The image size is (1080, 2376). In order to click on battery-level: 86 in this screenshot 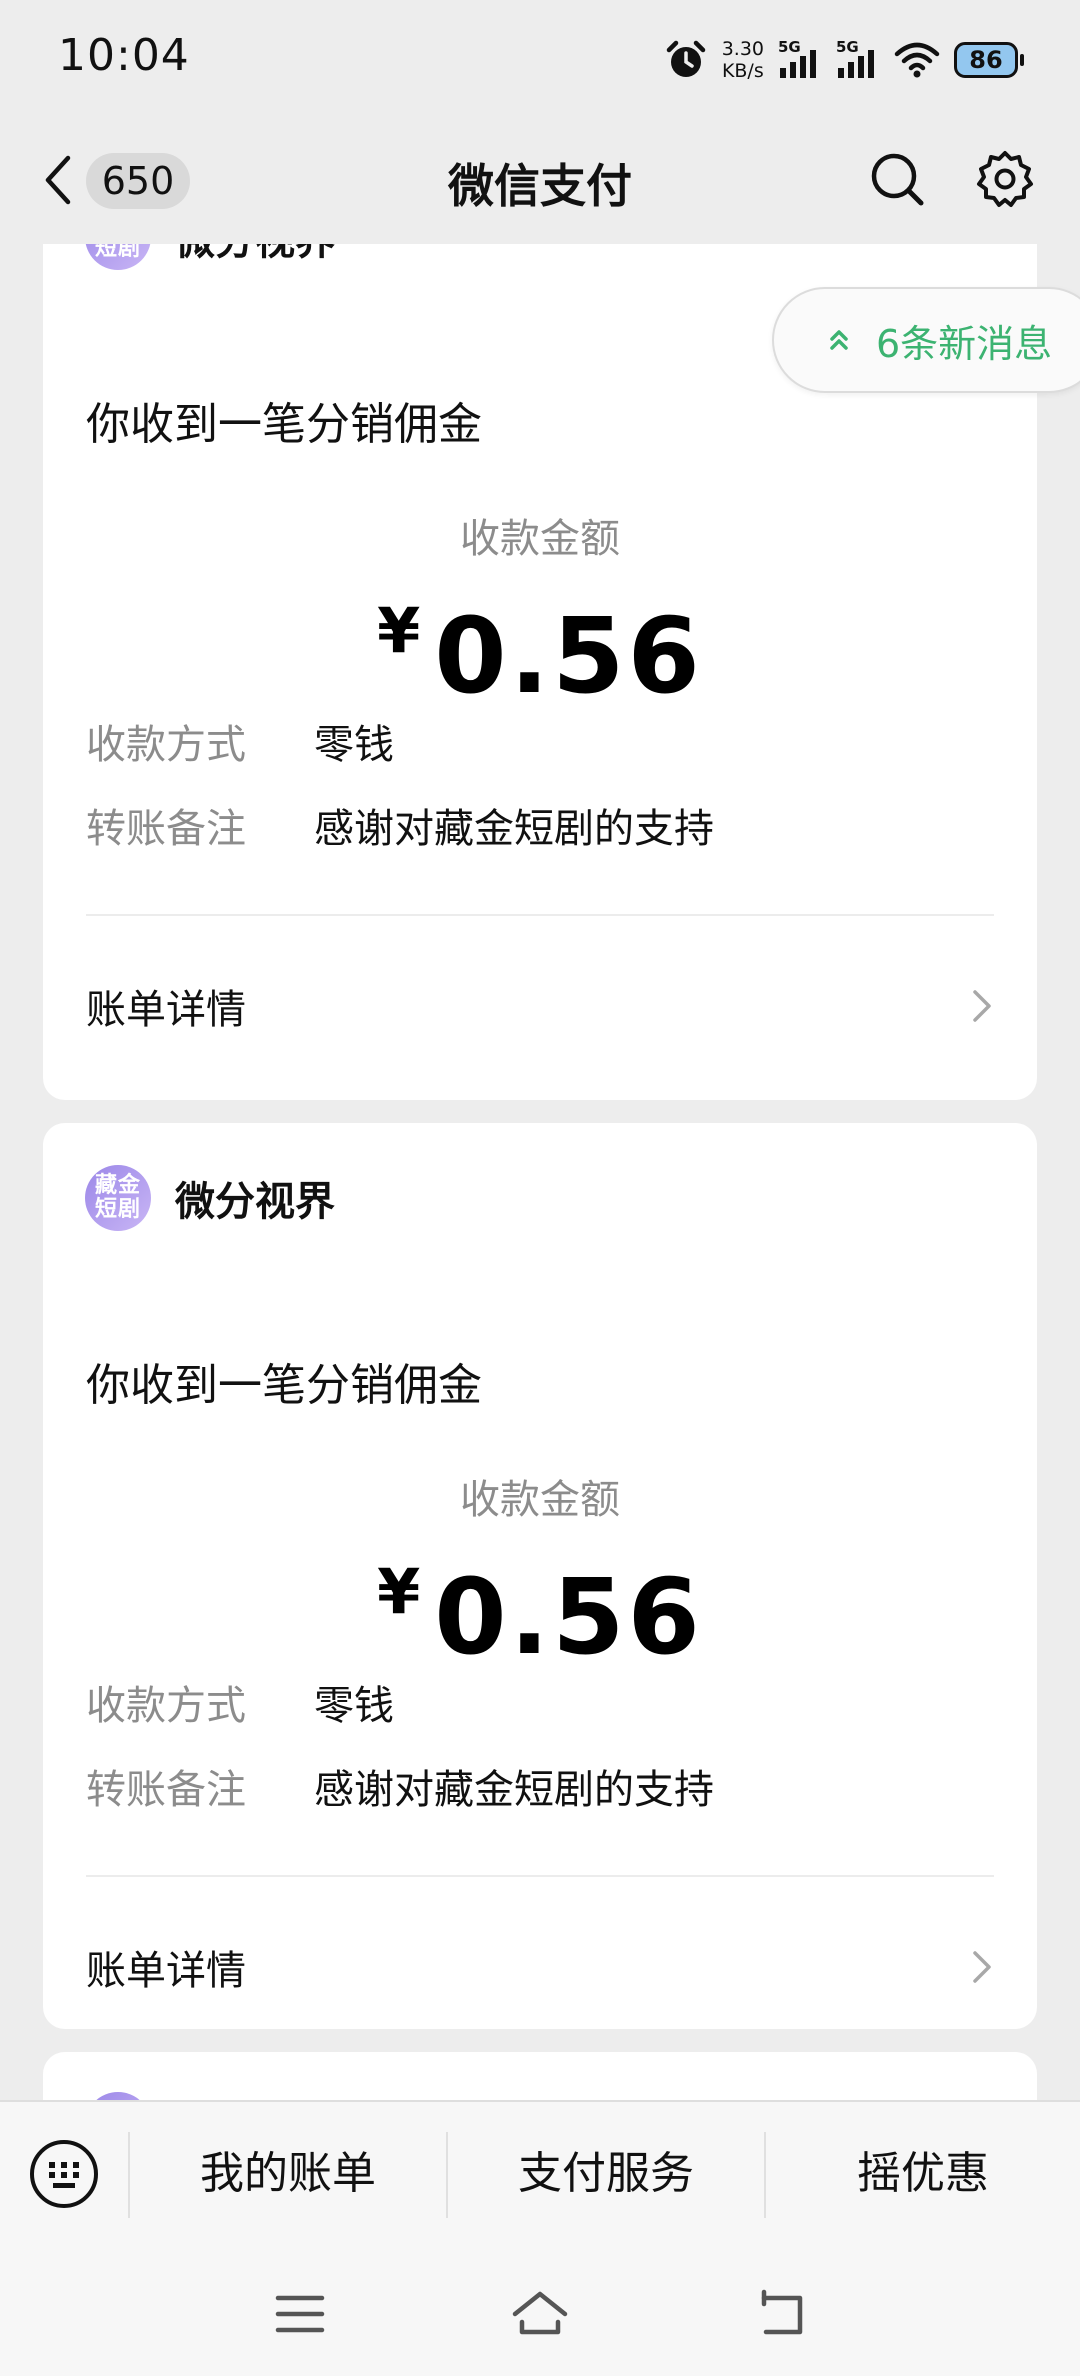, I will do `click(986, 60)`.